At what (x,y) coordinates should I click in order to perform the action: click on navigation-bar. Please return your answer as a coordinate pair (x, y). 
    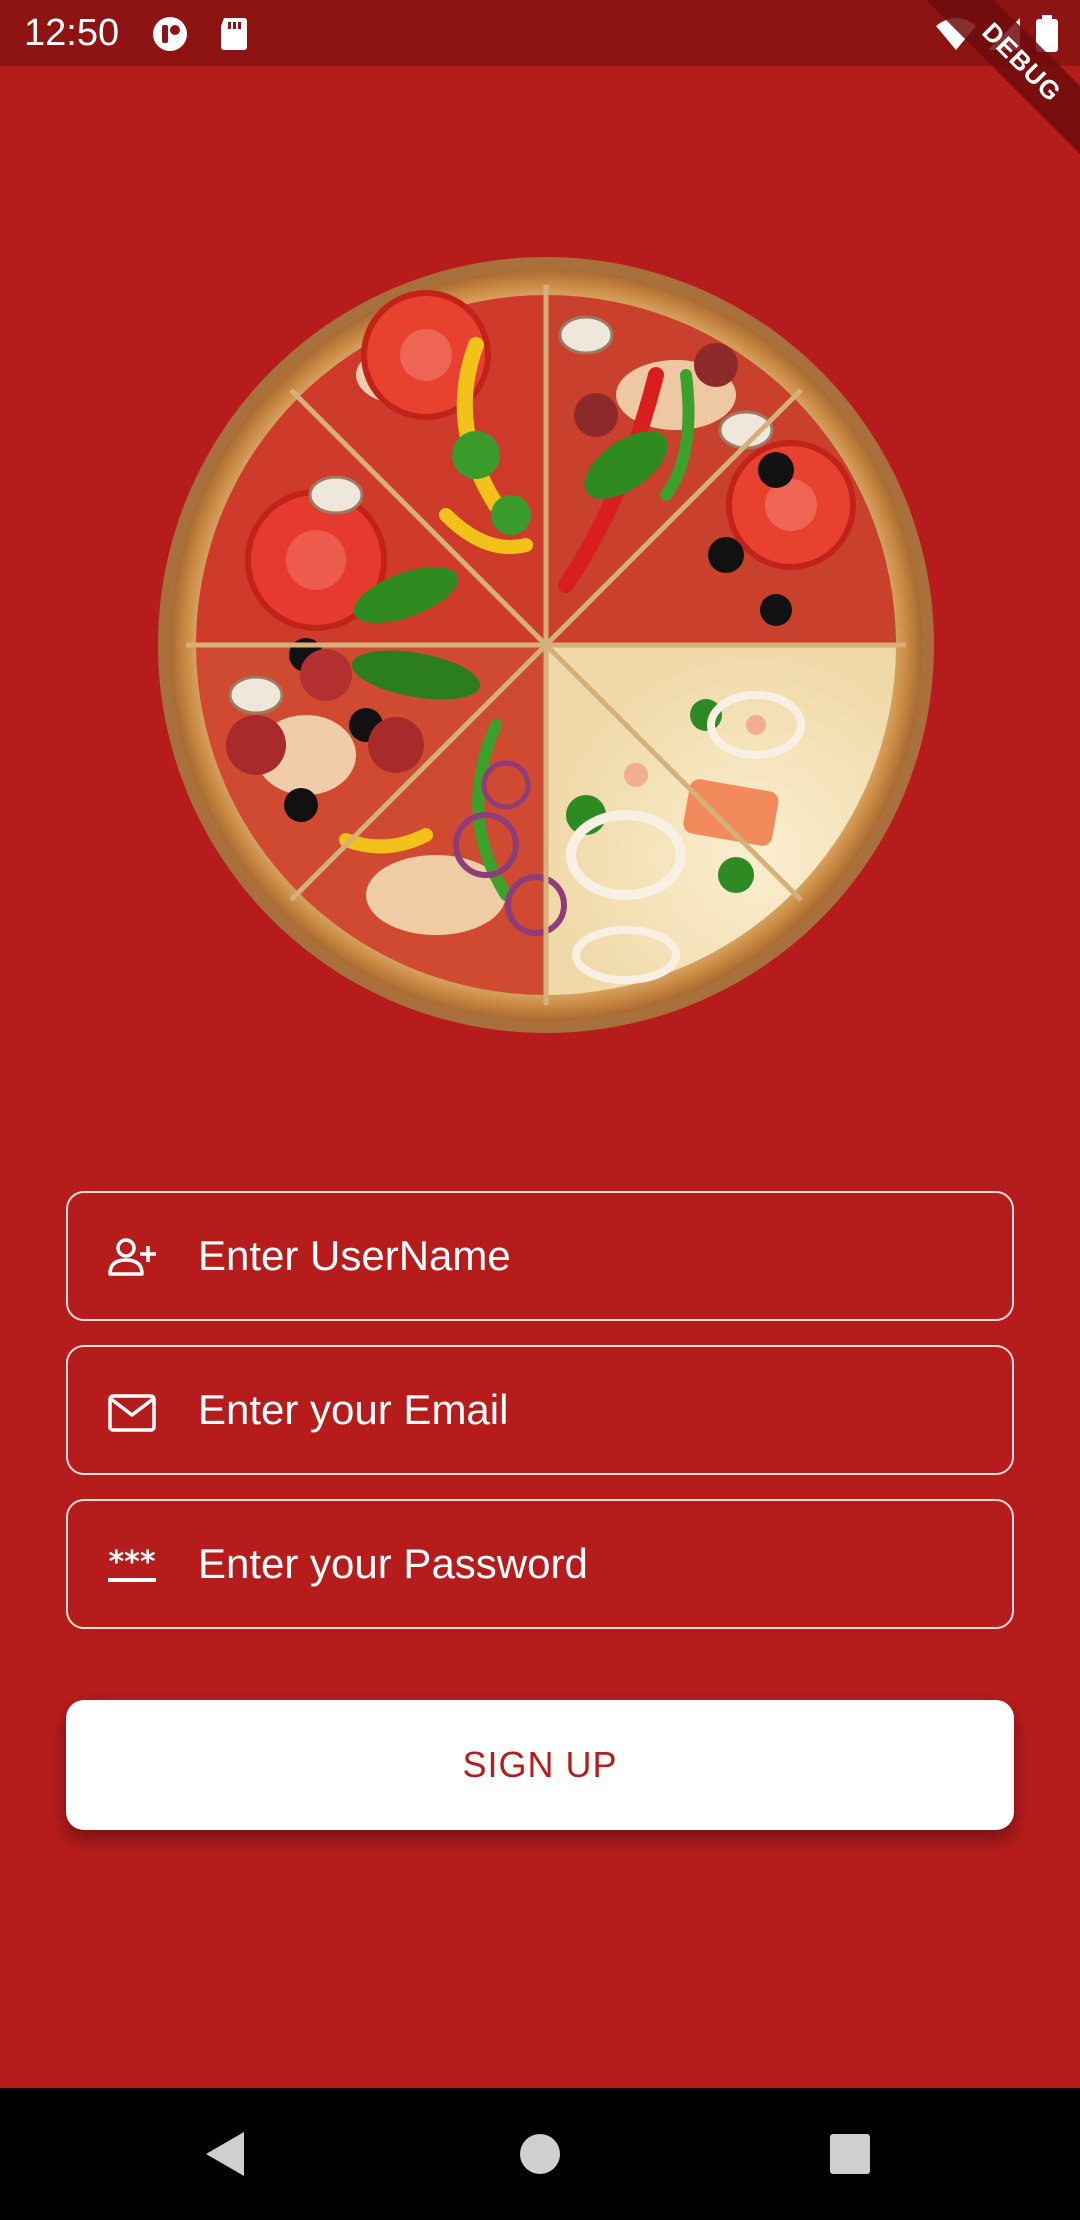
    Looking at the image, I should click on (540, 2154).